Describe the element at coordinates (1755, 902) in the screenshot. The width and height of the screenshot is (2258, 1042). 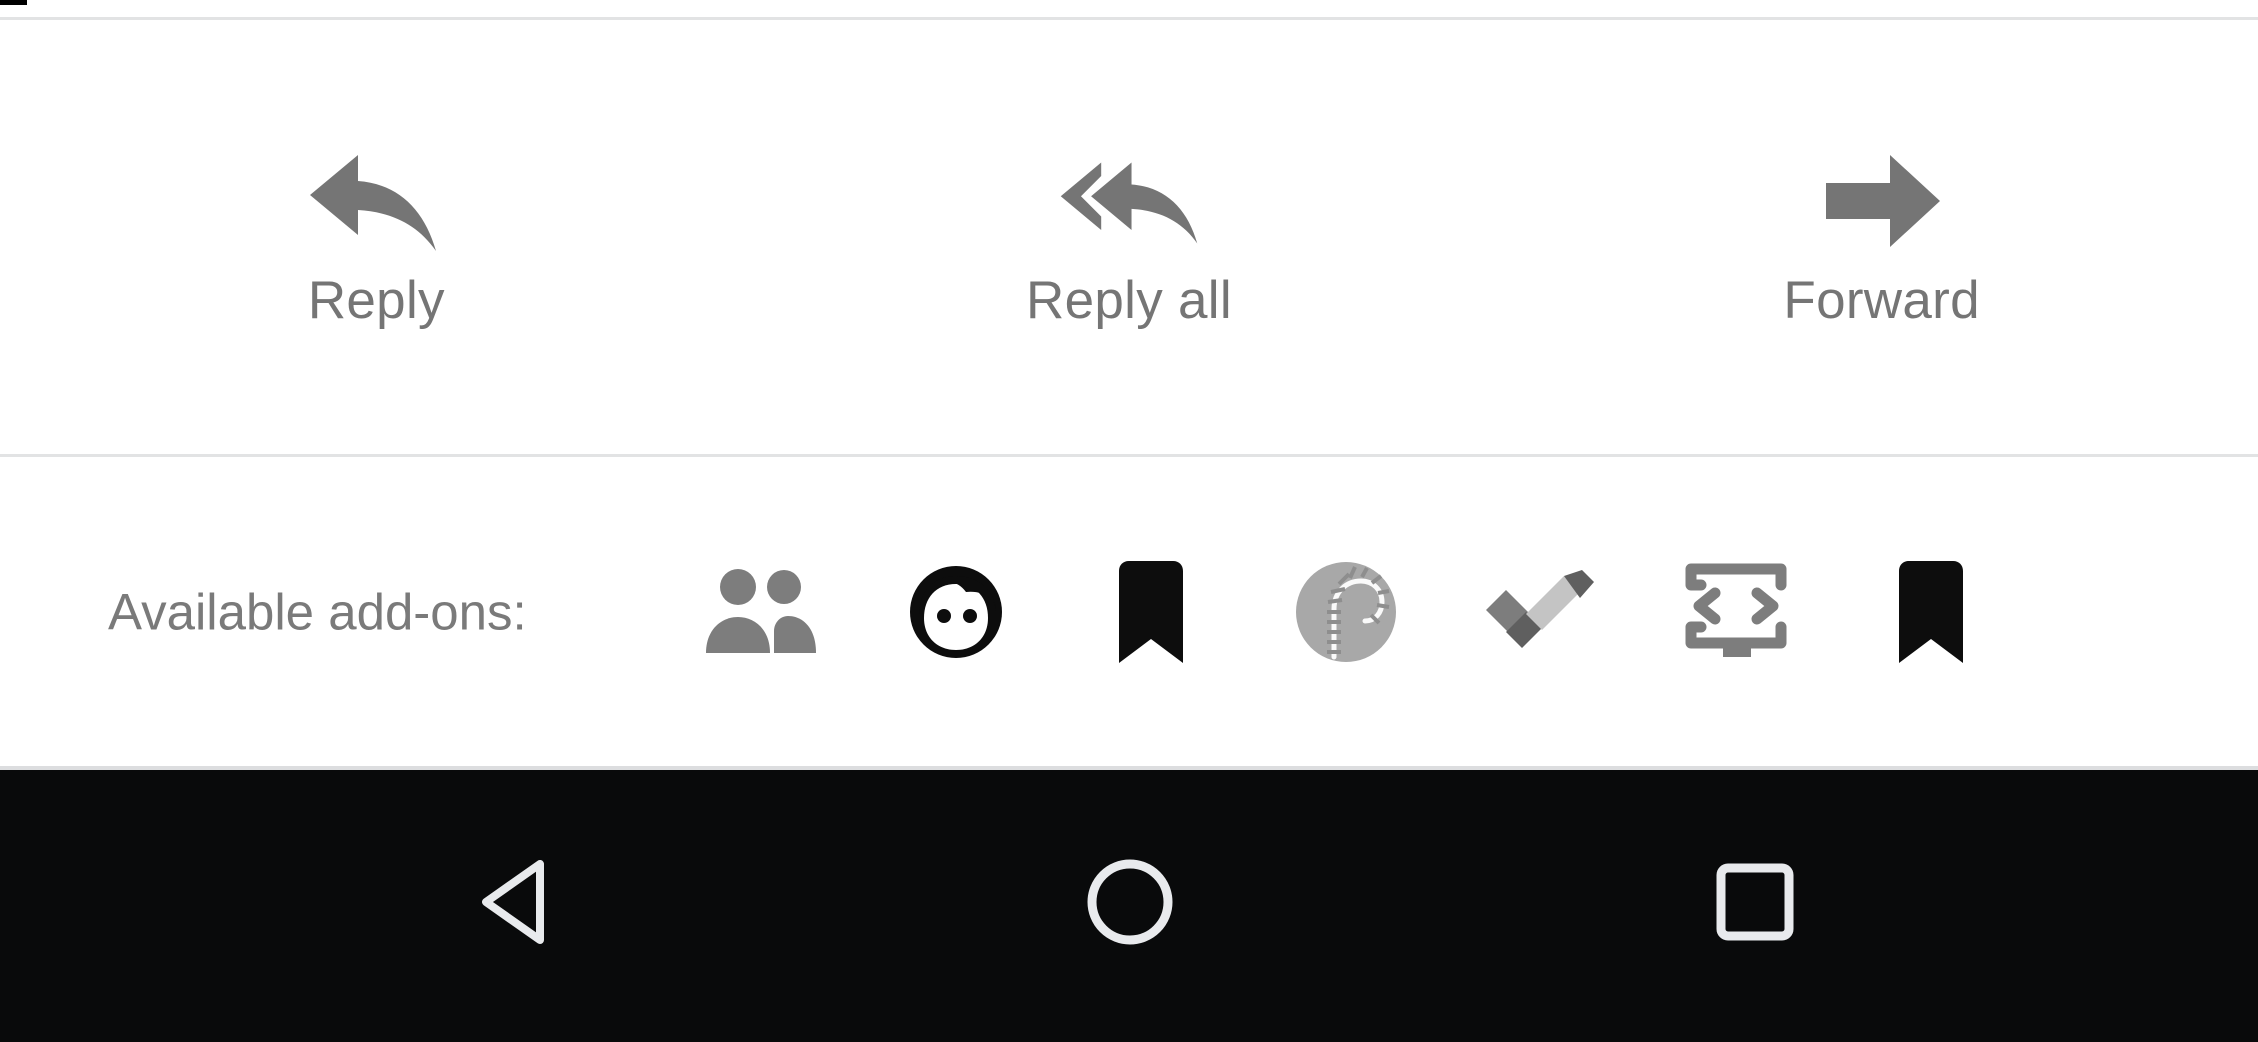
I see `recents-square-icon` at that location.